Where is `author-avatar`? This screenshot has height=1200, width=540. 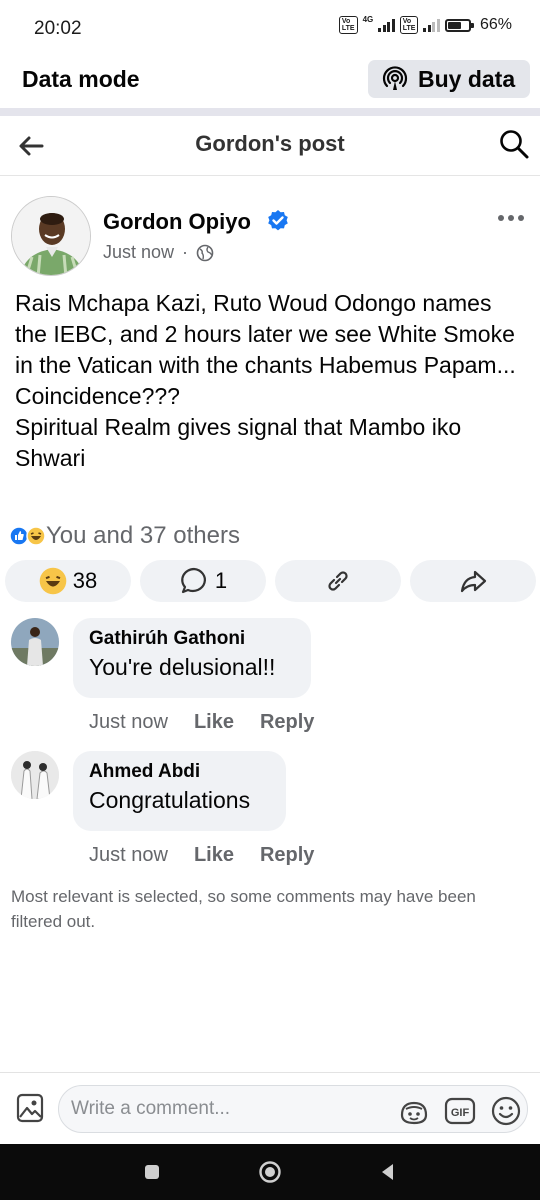 author-avatar is located at coordinates (51, 236).